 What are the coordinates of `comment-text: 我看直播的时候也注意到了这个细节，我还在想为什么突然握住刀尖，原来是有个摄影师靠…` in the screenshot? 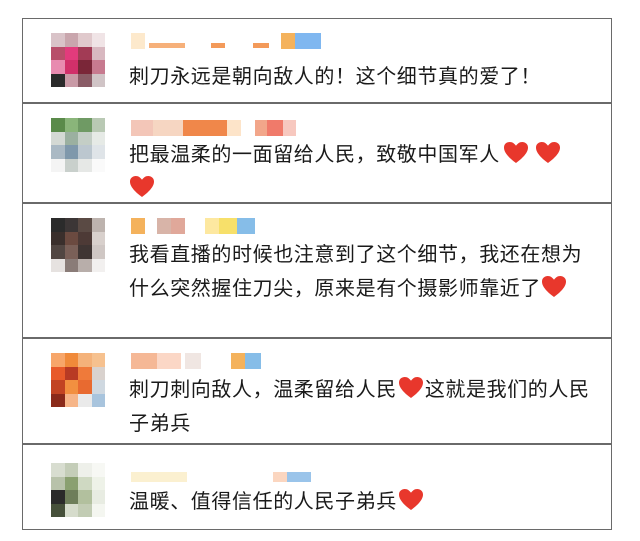 It's located at (364, 271).